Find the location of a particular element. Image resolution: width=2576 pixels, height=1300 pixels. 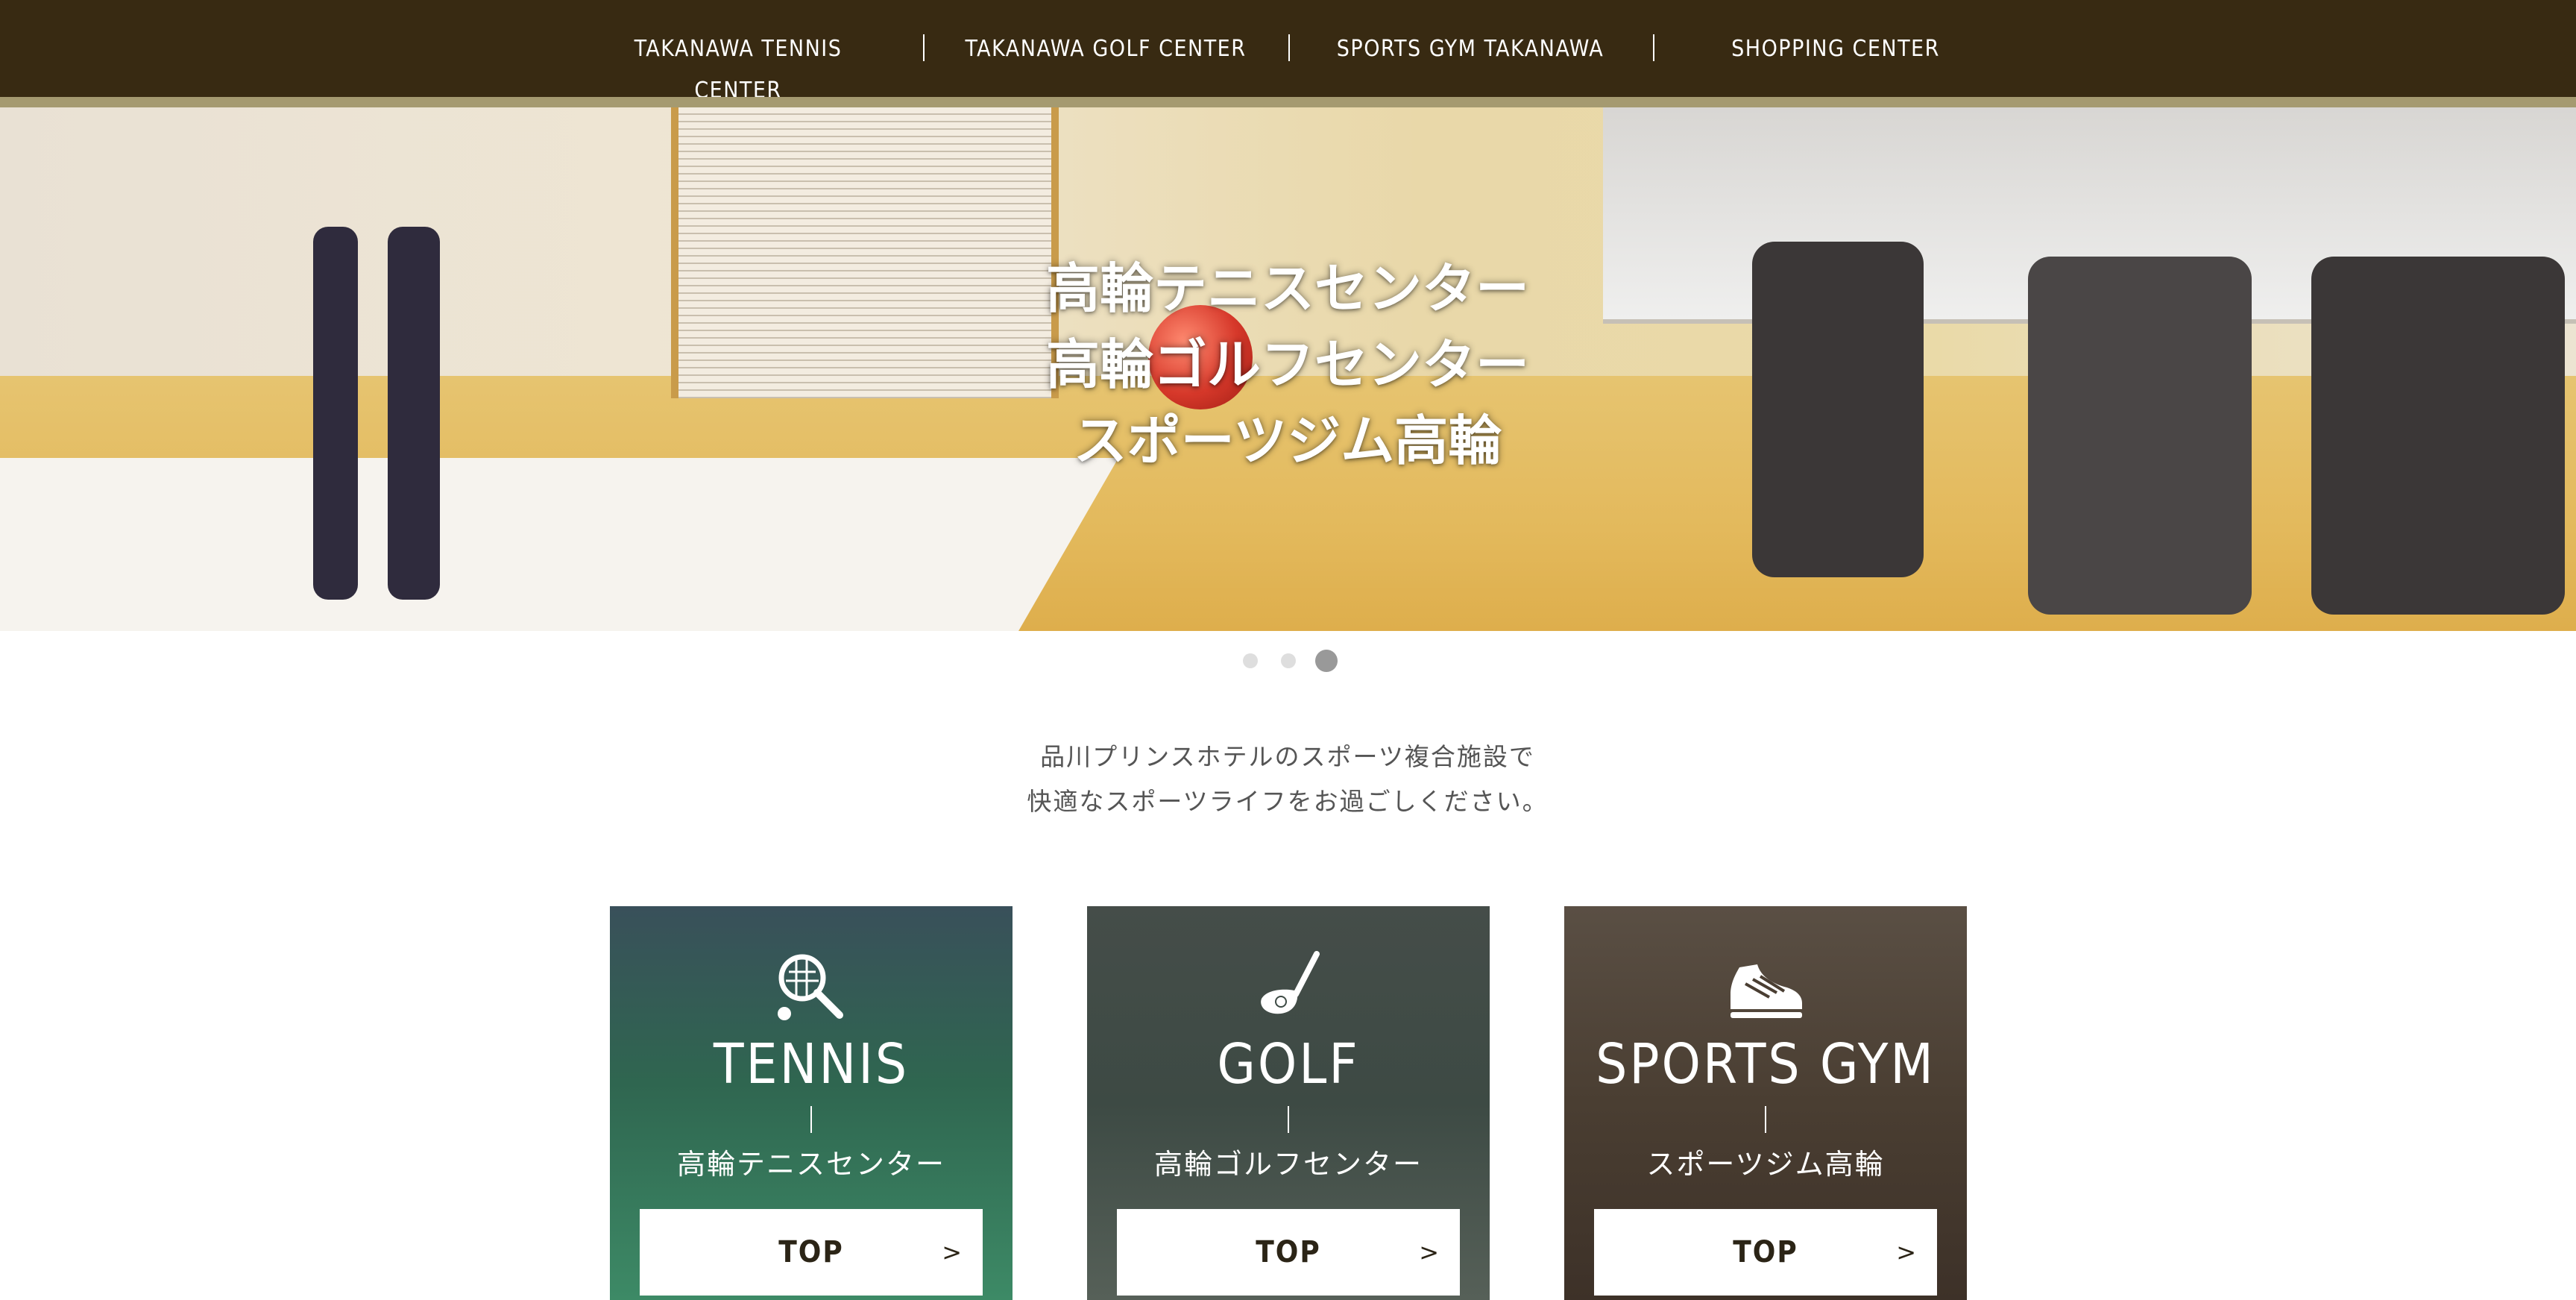

card-subtitle: 高輪ゴルフセンター is located at coordinates (1288, 1164).